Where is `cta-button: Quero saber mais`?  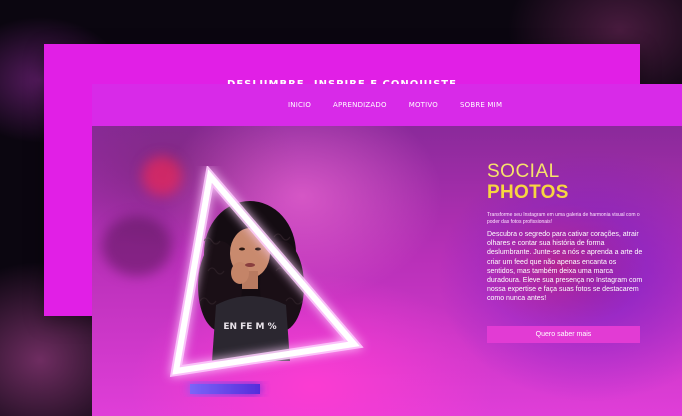
cta-button: Quero saber mais is located at coordinates (563, 334).